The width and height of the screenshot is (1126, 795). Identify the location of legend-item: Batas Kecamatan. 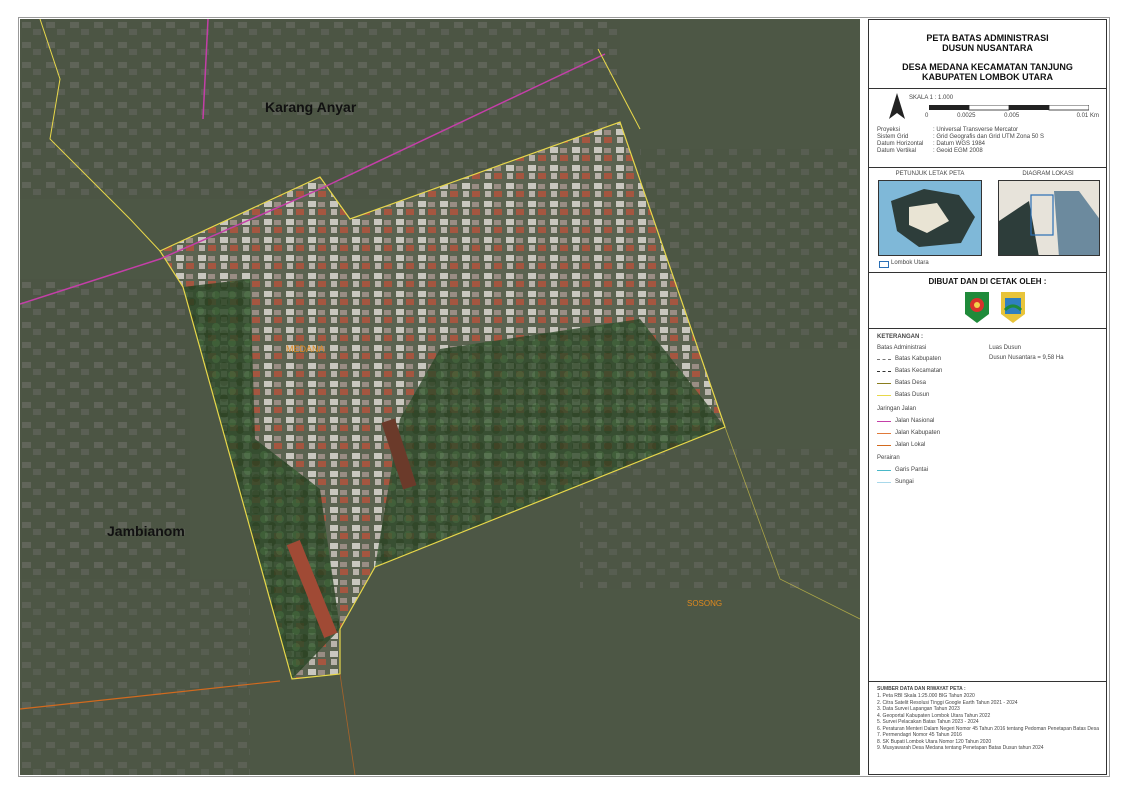
(919, 371).